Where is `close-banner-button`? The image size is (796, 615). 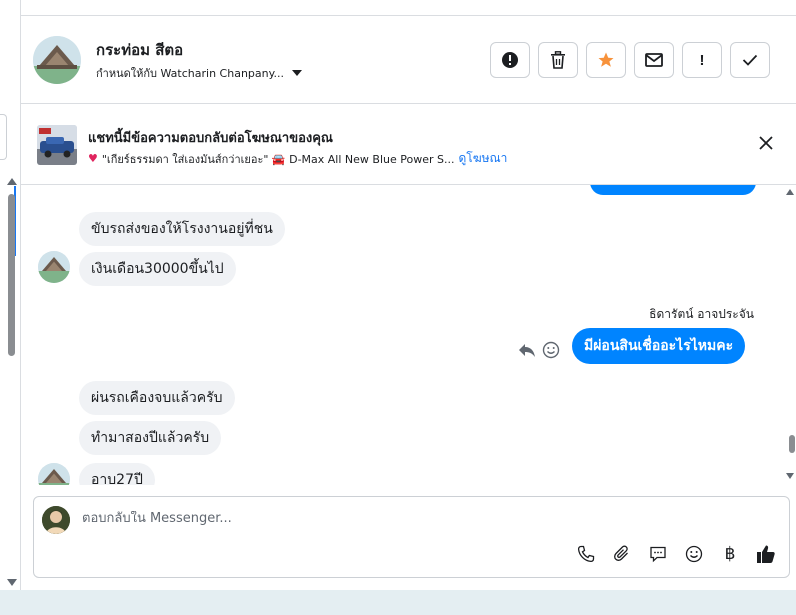
close-banner-button is located at coordinates (766, 143).